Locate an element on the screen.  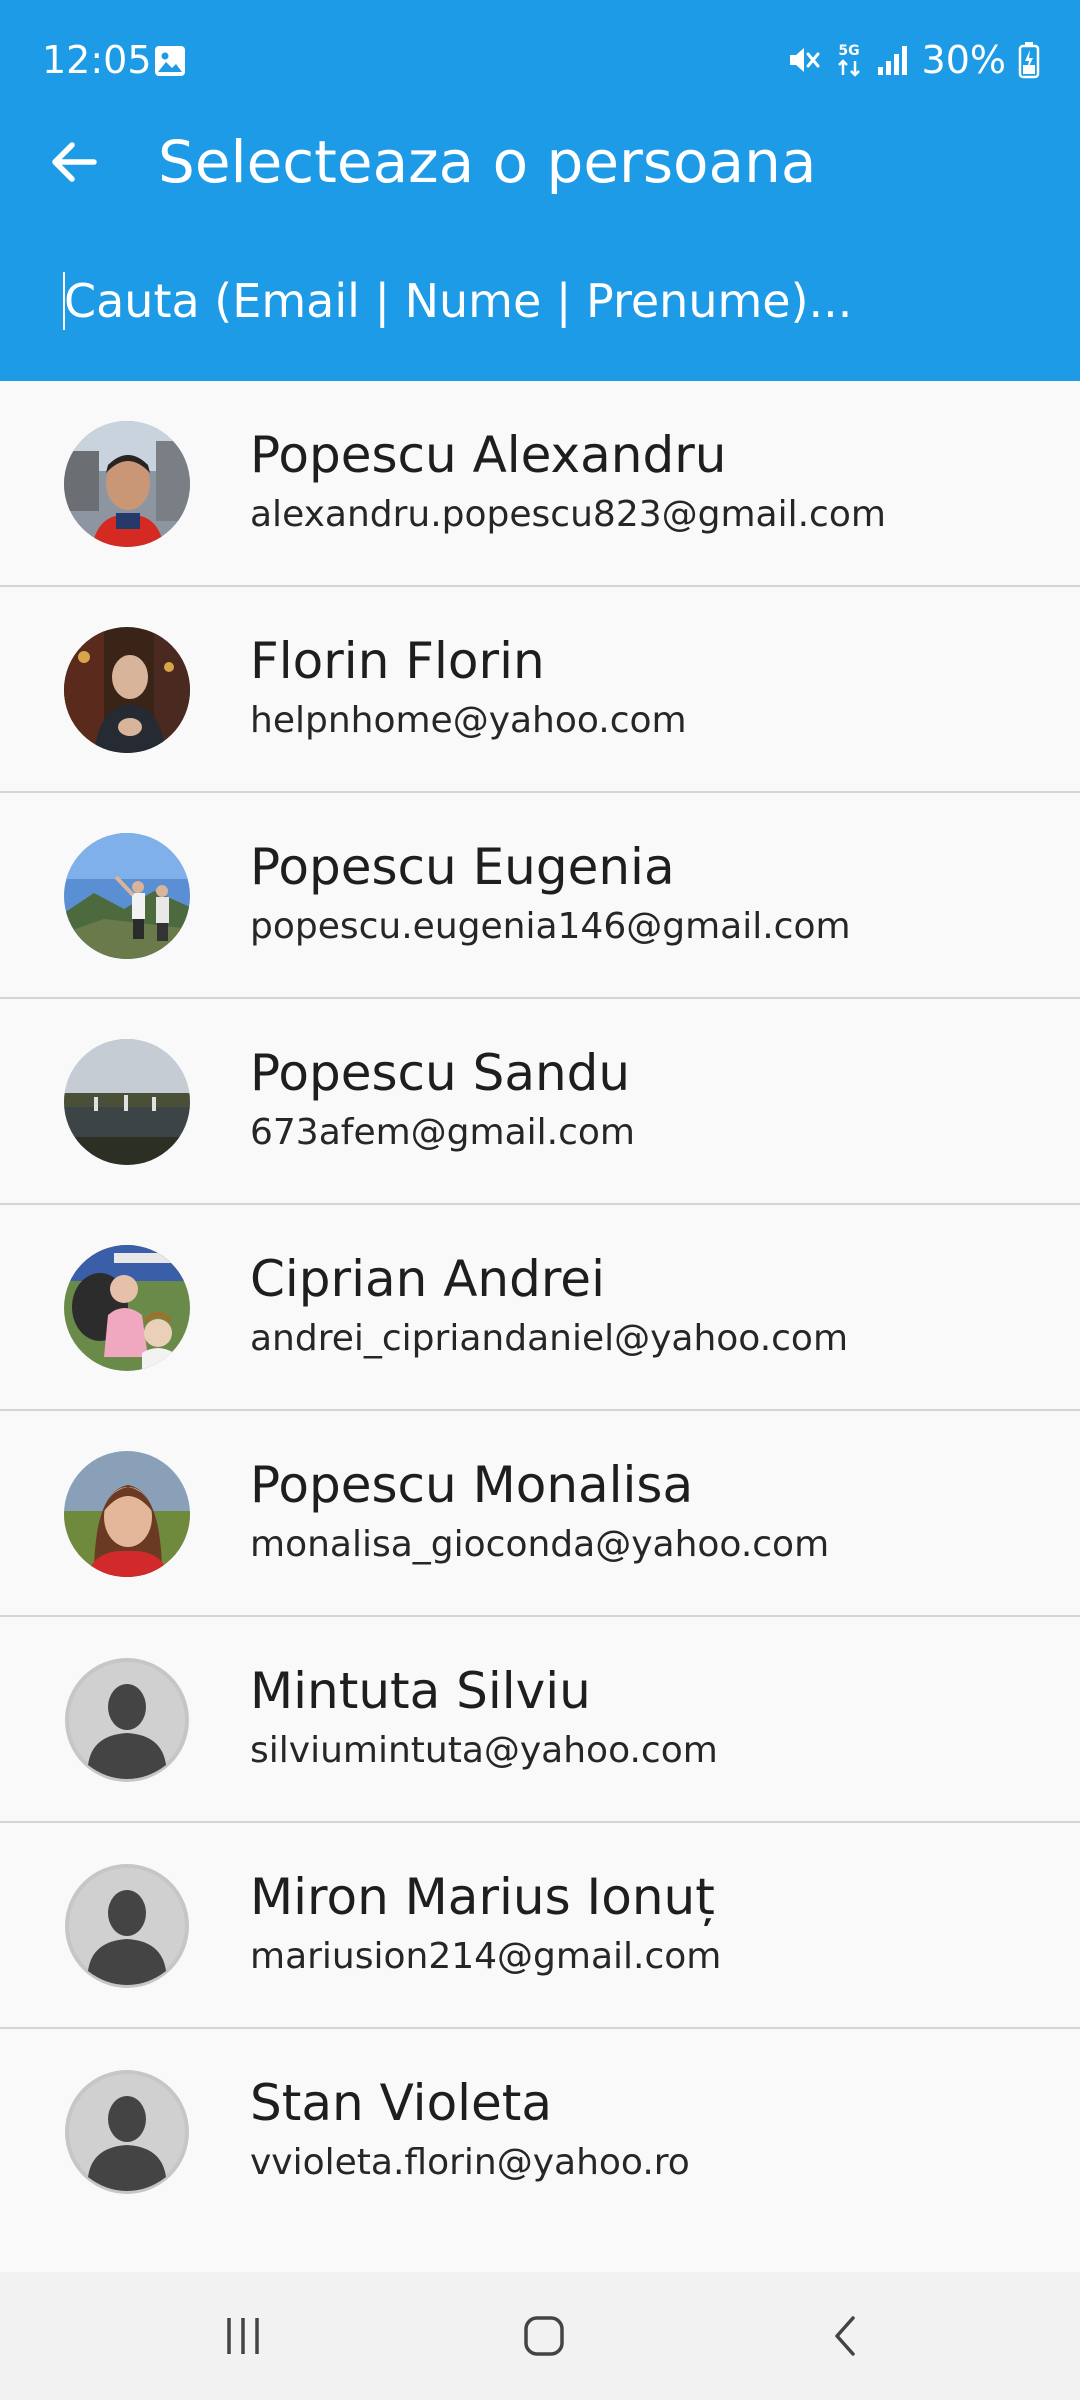
contact-row: Florin Florin helpnhome@yahoo.com is located at coordinates (540, 690).